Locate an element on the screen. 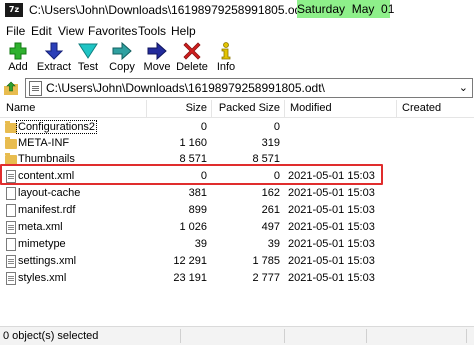 This screenshot has height=345, width=474. file-name: meta.xml is located at coordinates (40, 227).